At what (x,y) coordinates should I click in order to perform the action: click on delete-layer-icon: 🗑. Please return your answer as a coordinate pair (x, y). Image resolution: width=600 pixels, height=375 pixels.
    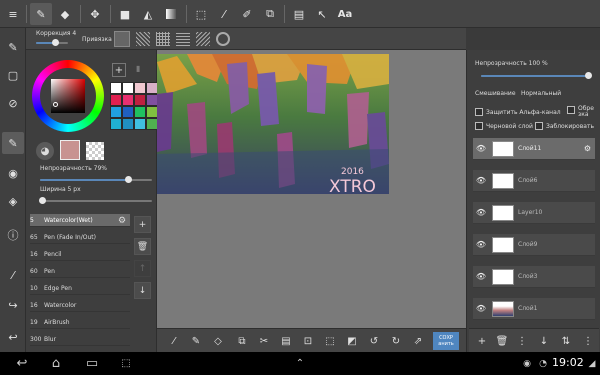
    Looking at the image, I should click on (502, 341).